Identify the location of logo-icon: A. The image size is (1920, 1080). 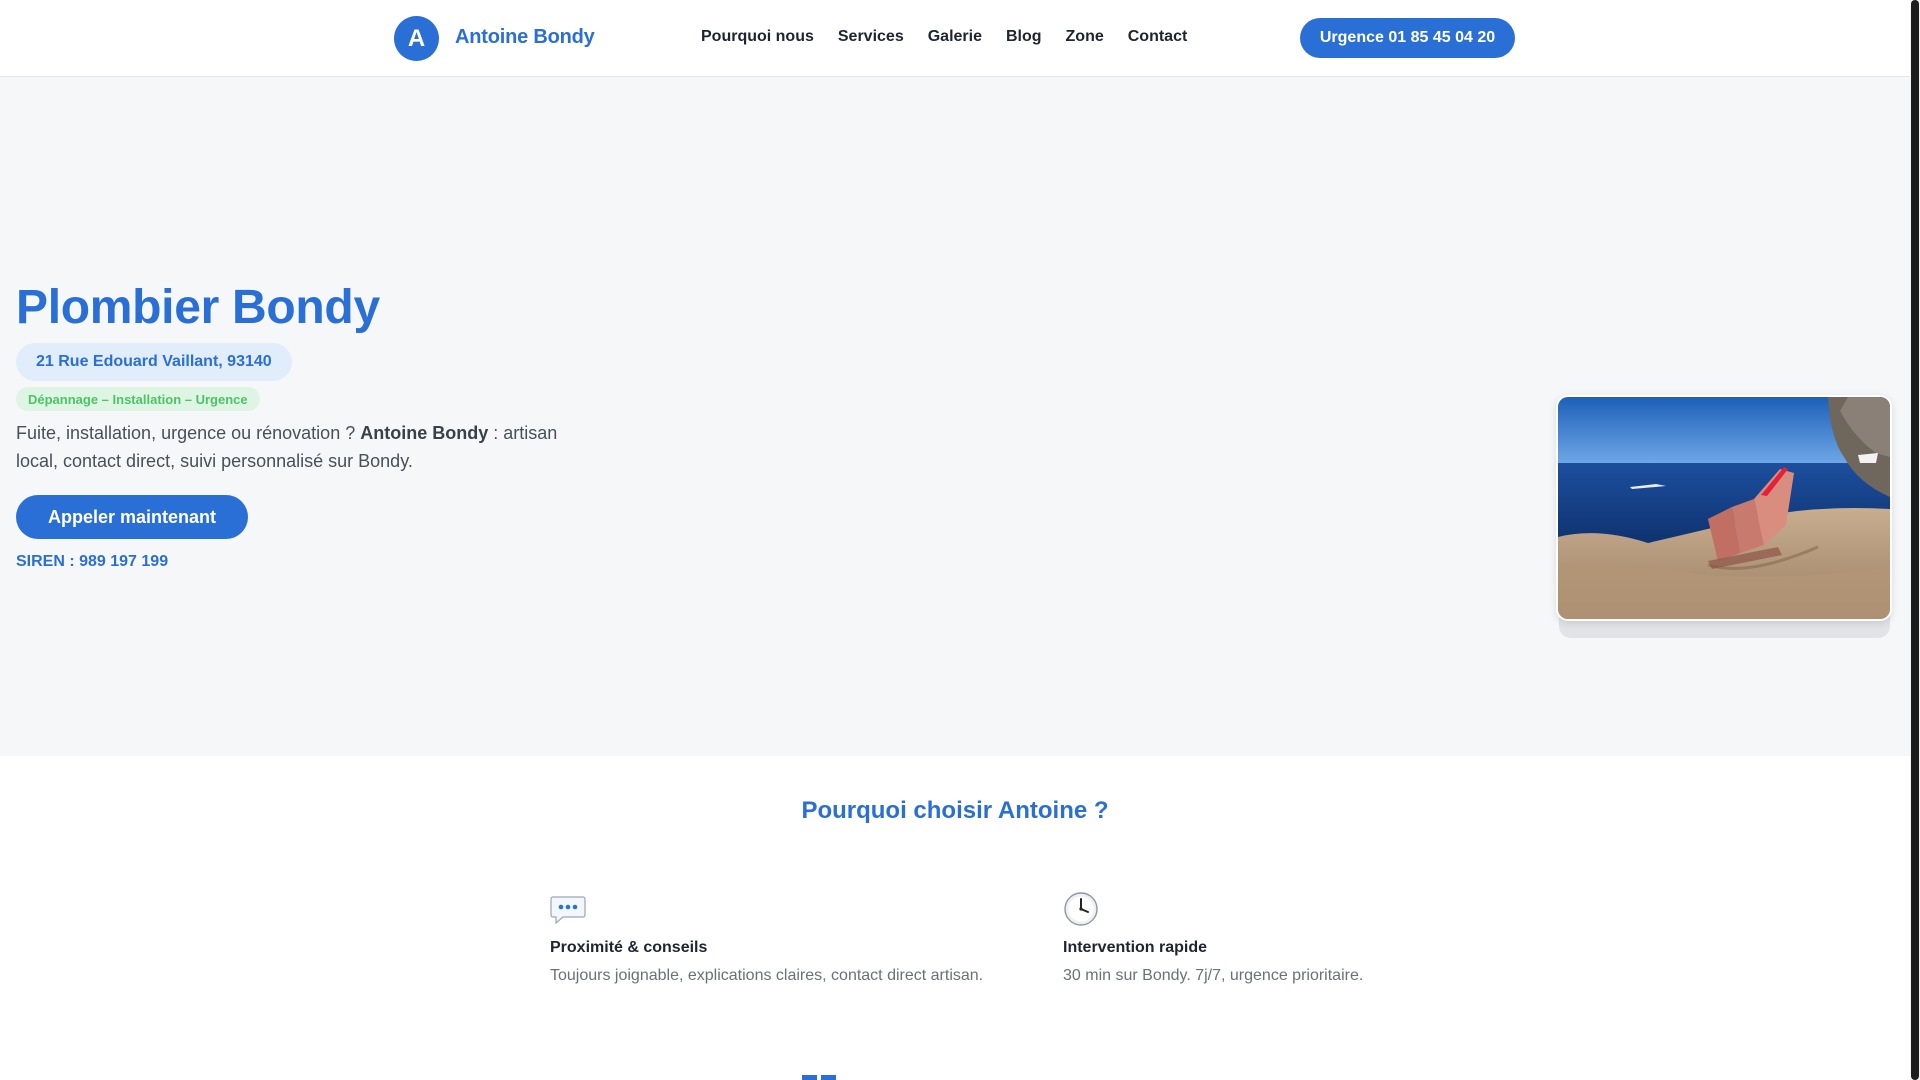
(416, 38).